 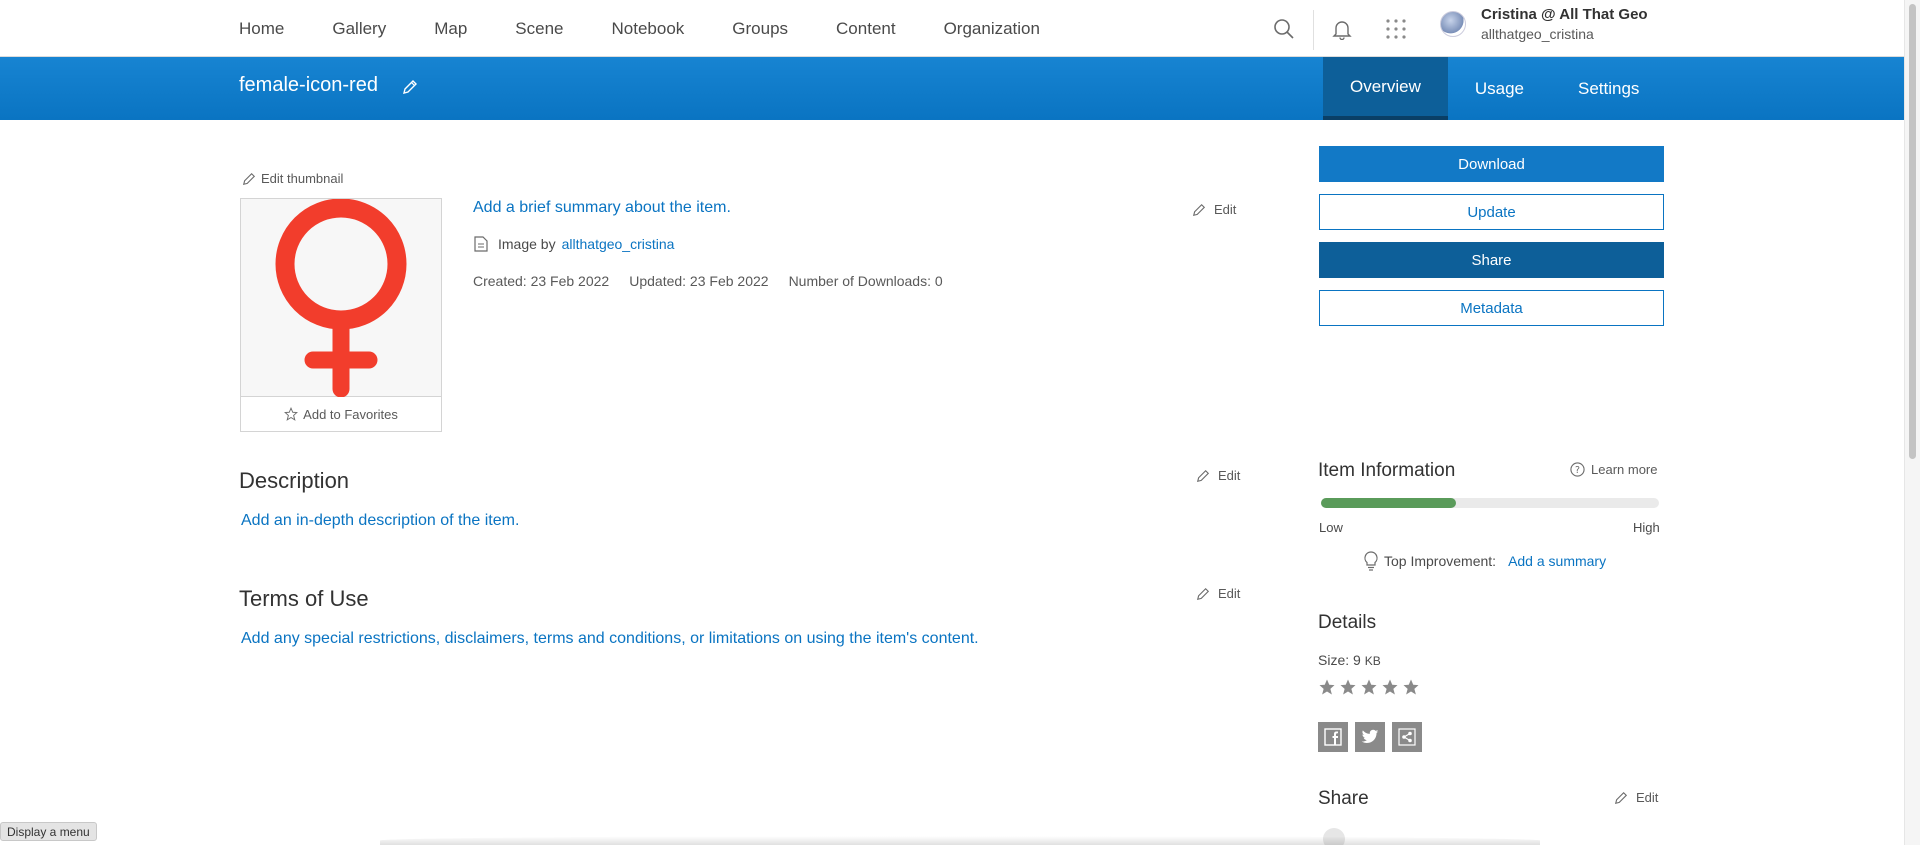 I want to click on meter-low-label: Low, so click(x=1331, y=527).